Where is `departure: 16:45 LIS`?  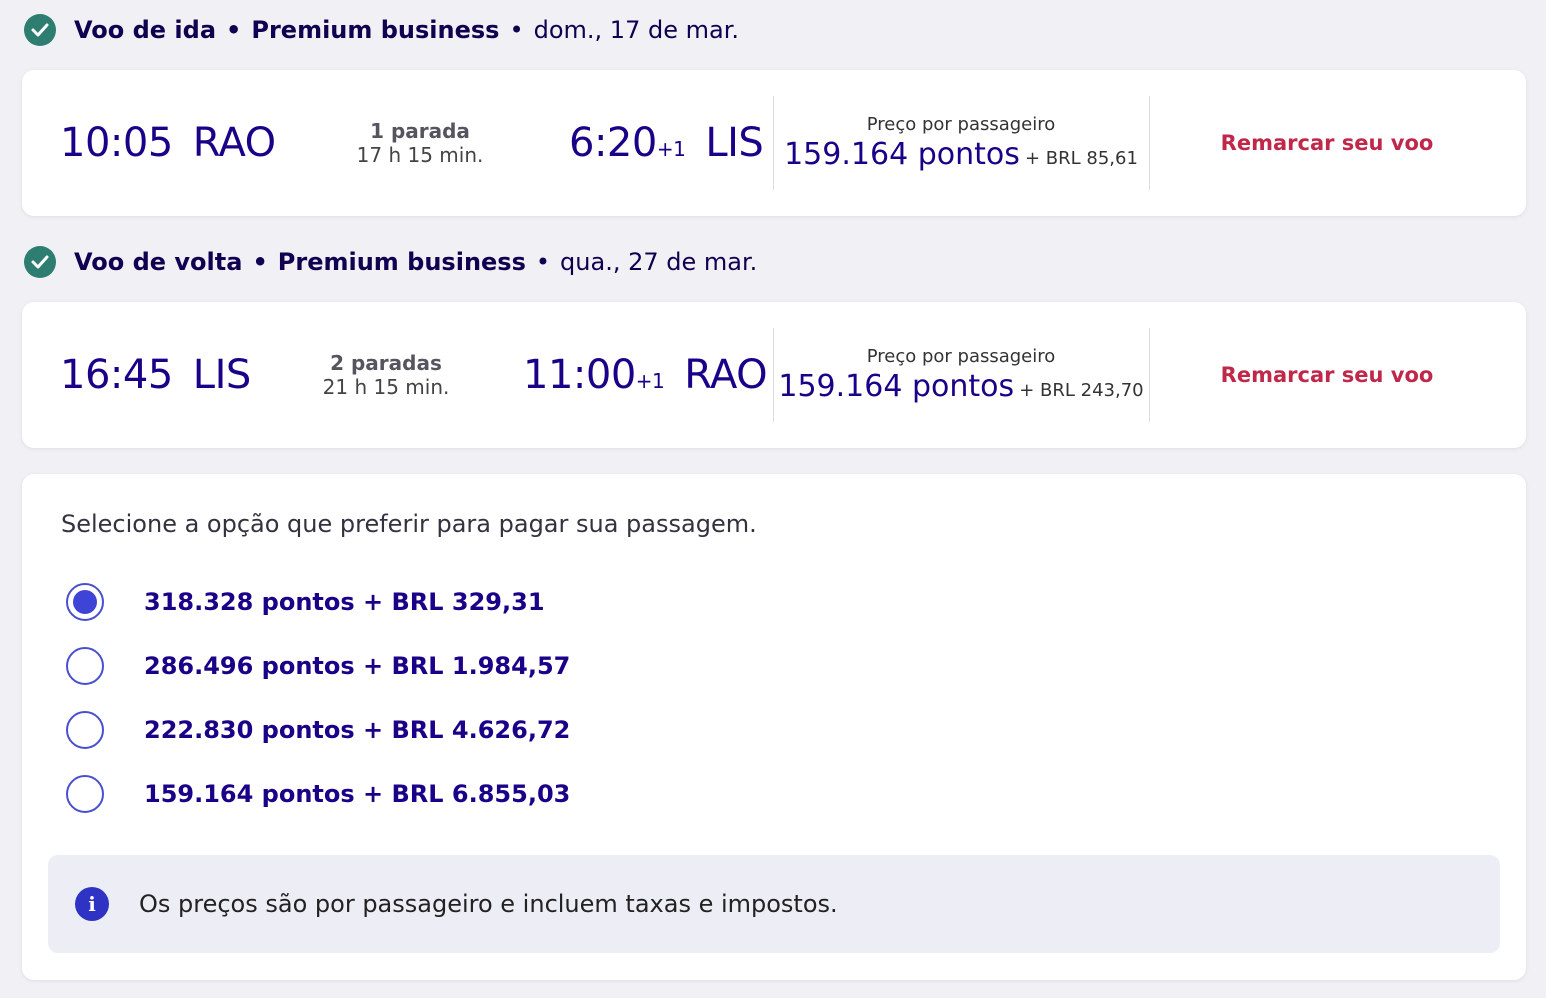
departure: 16:45 LIS is located at coordinates (155, 375).